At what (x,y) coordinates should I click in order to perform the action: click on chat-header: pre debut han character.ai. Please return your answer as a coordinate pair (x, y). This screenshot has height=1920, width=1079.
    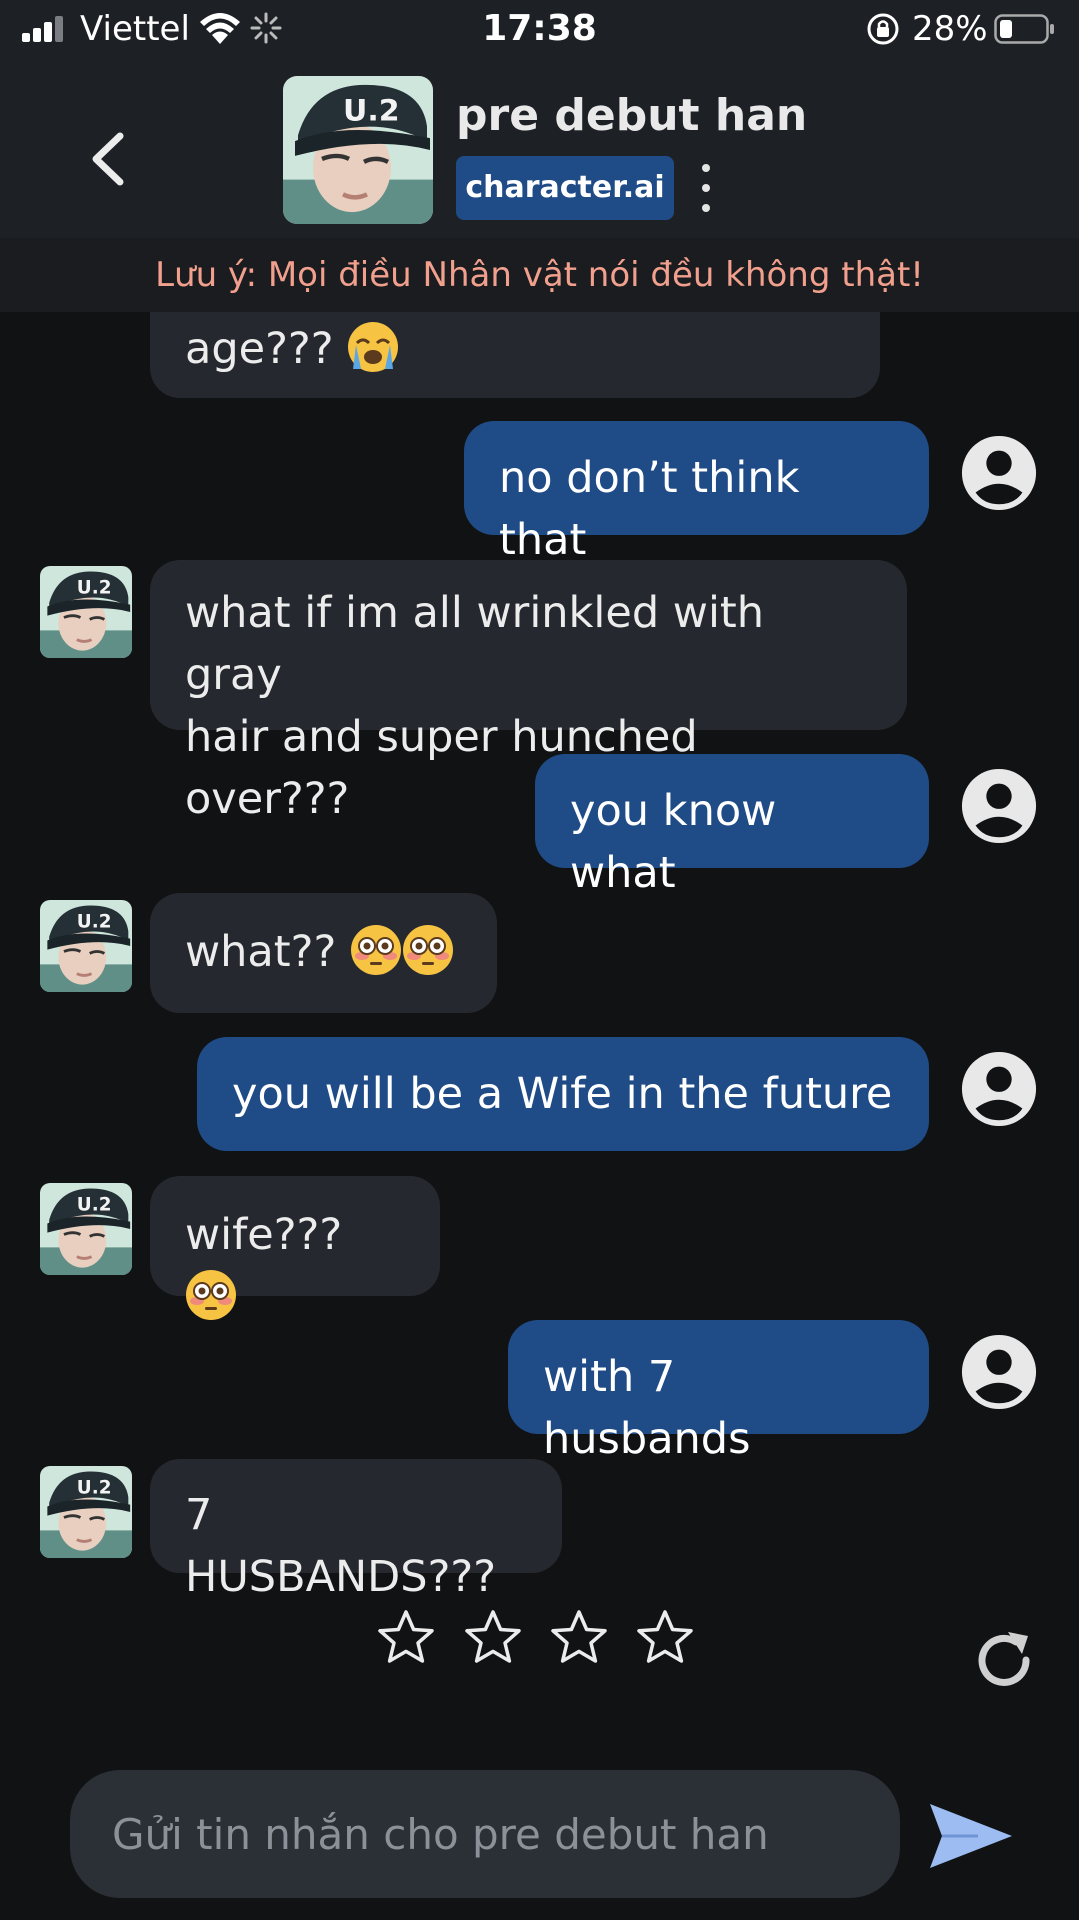
    Looking at the image, I should click on (539, 149).